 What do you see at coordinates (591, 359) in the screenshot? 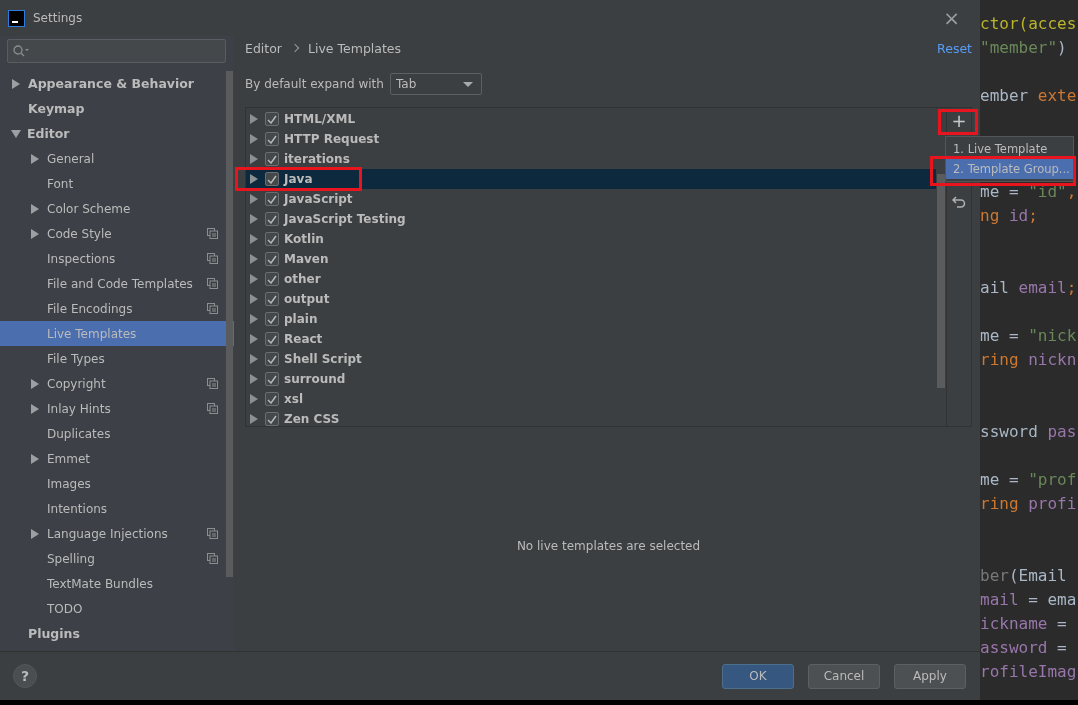
I see `template-group-row: Shell Script` at bounding box center [591, 359].